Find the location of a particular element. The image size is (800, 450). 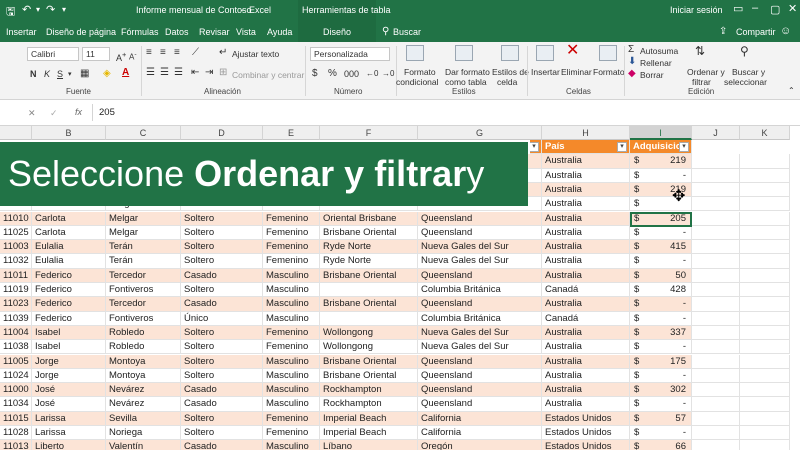

cell-region: California is located at coordinates (480, 433).